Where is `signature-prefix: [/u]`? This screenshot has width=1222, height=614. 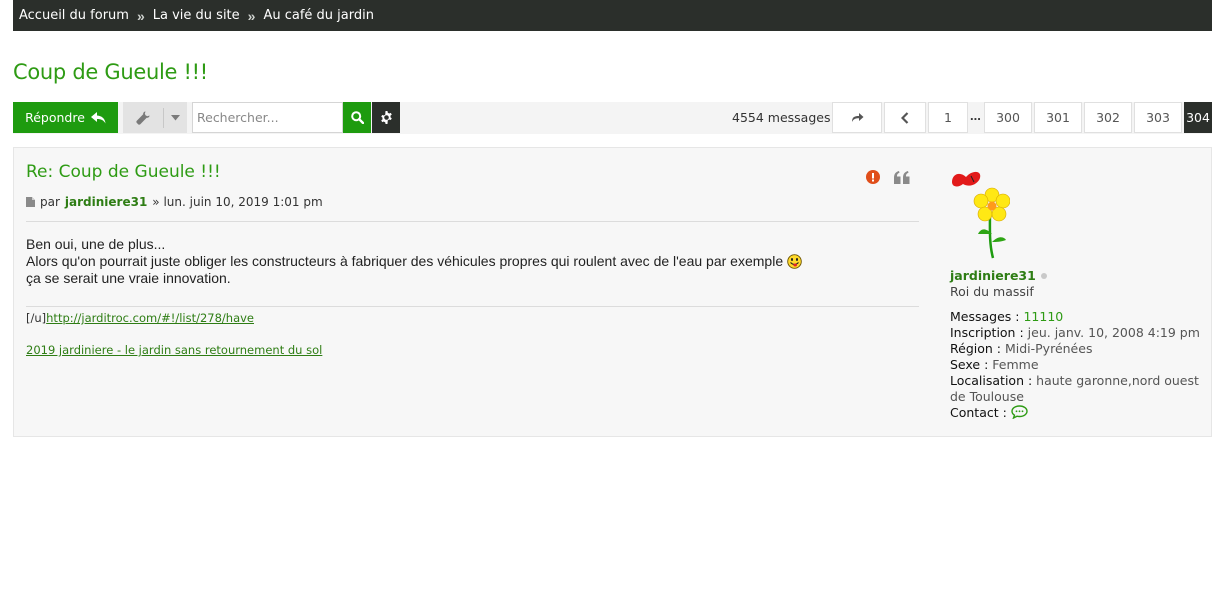 signature-prefix: [/u] is located at coordinates (36, 318).